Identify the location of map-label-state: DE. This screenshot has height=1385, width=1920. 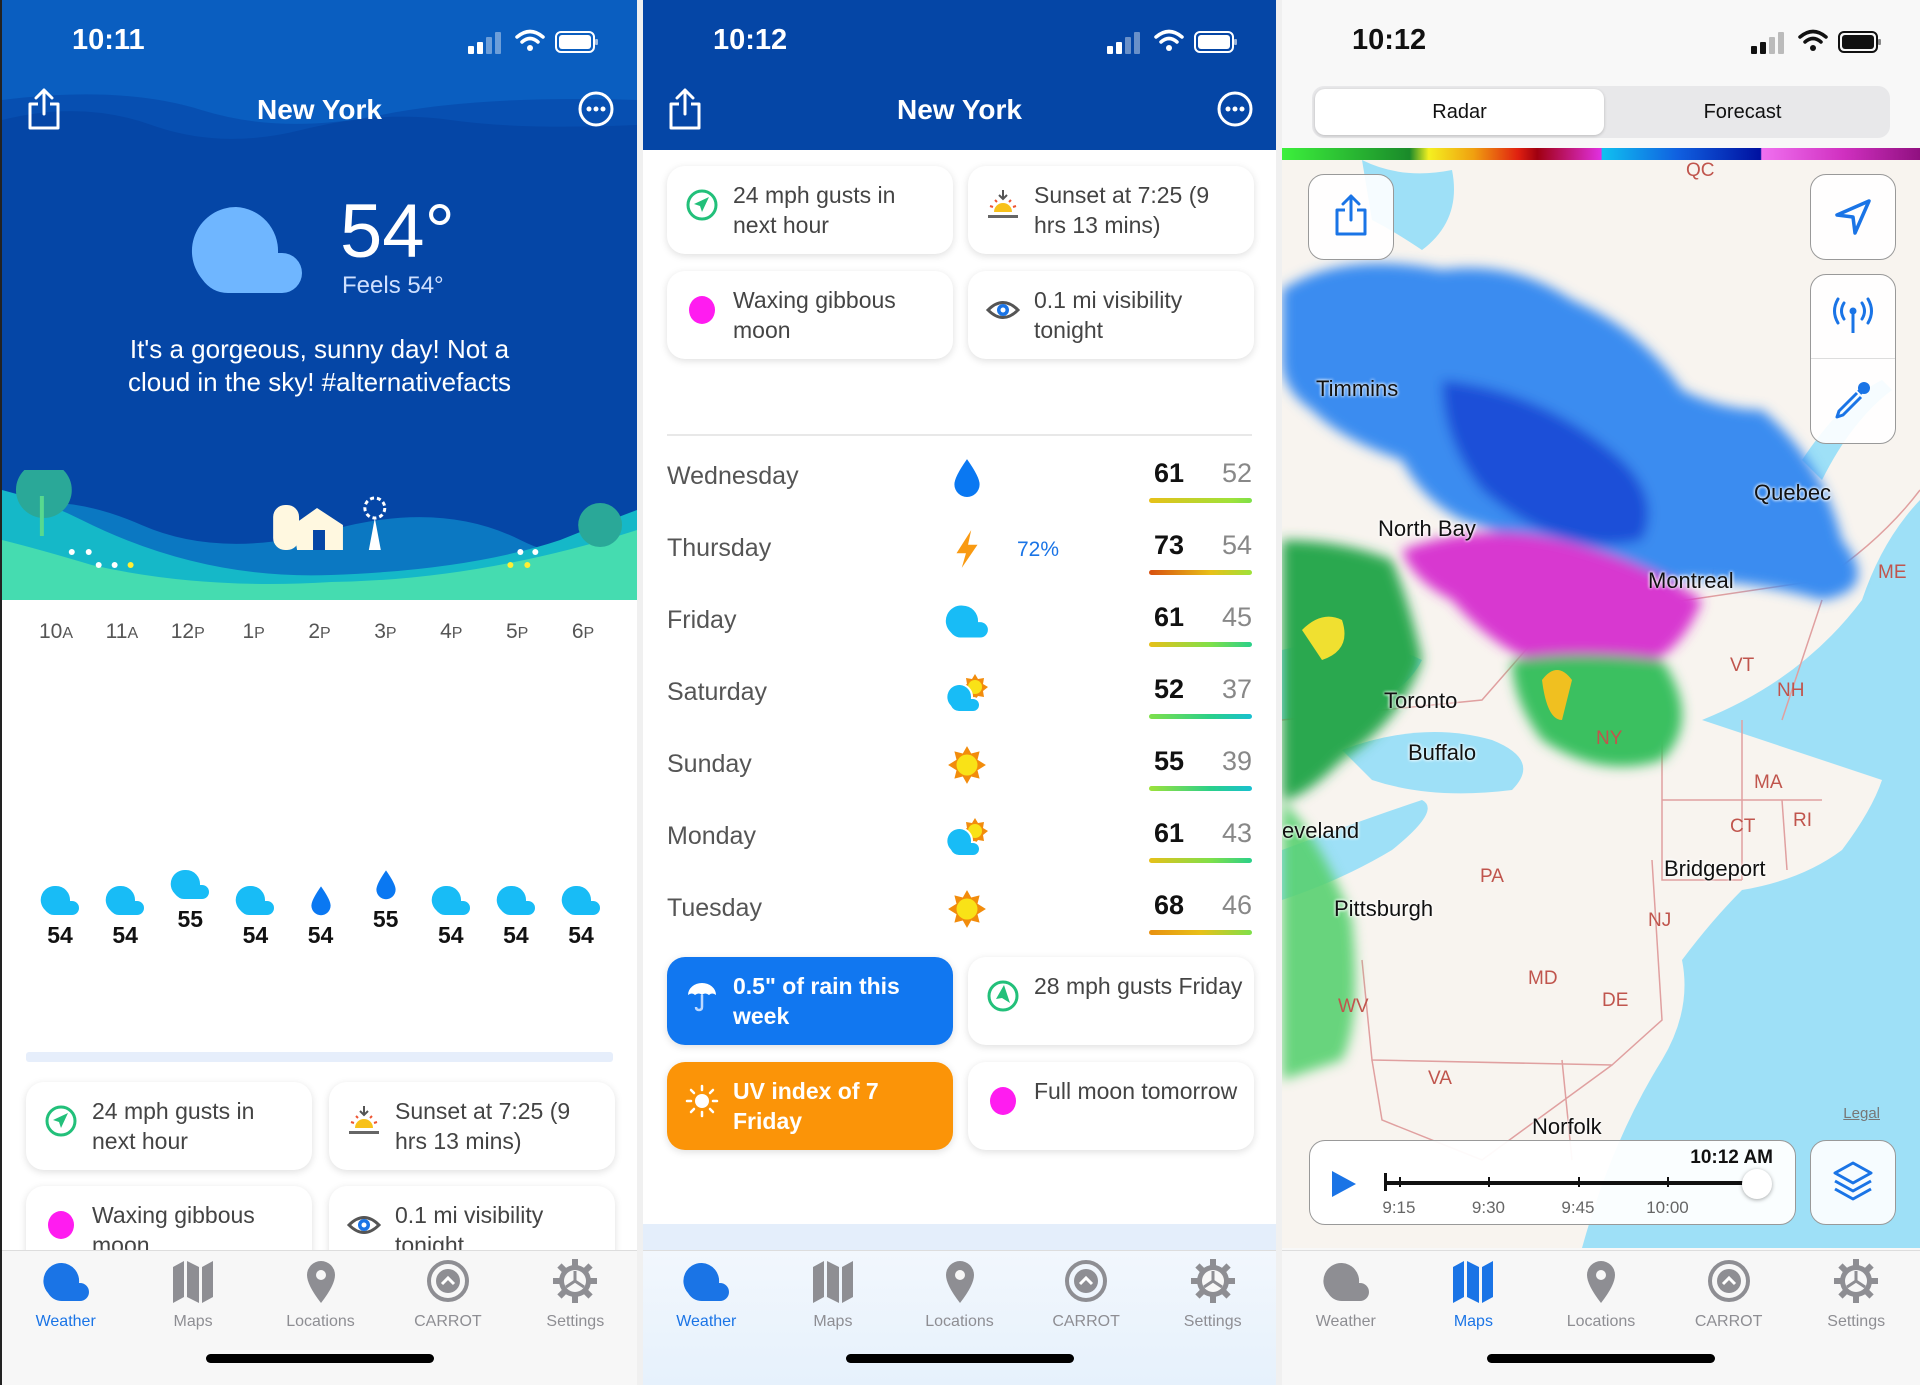
(1615, 1000).